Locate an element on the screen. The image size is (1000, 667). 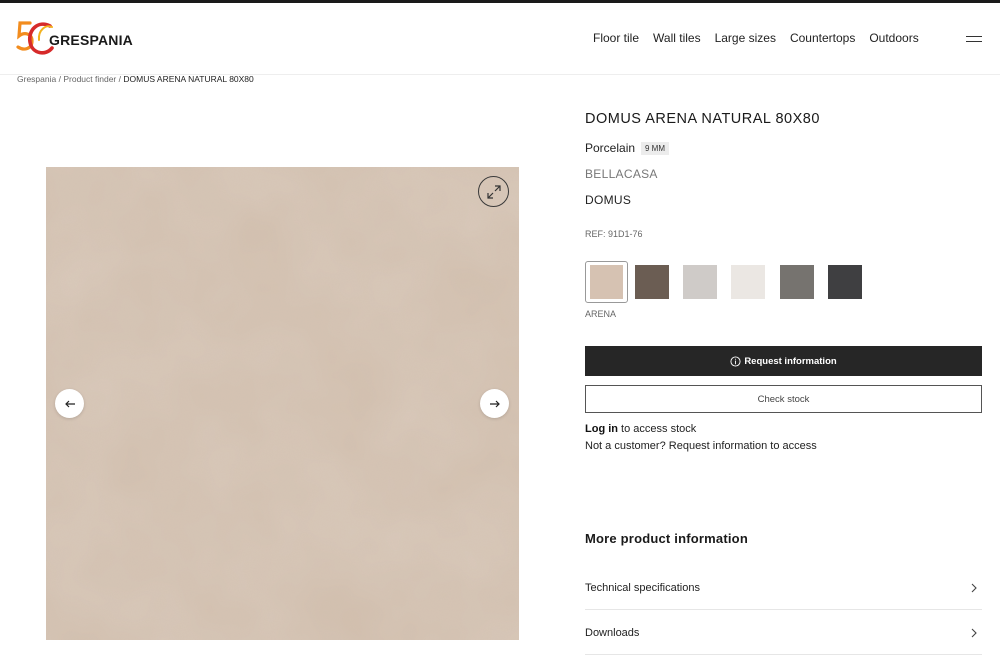
grespania-logo: GRESPANIA is located at coordinates (74, 40).